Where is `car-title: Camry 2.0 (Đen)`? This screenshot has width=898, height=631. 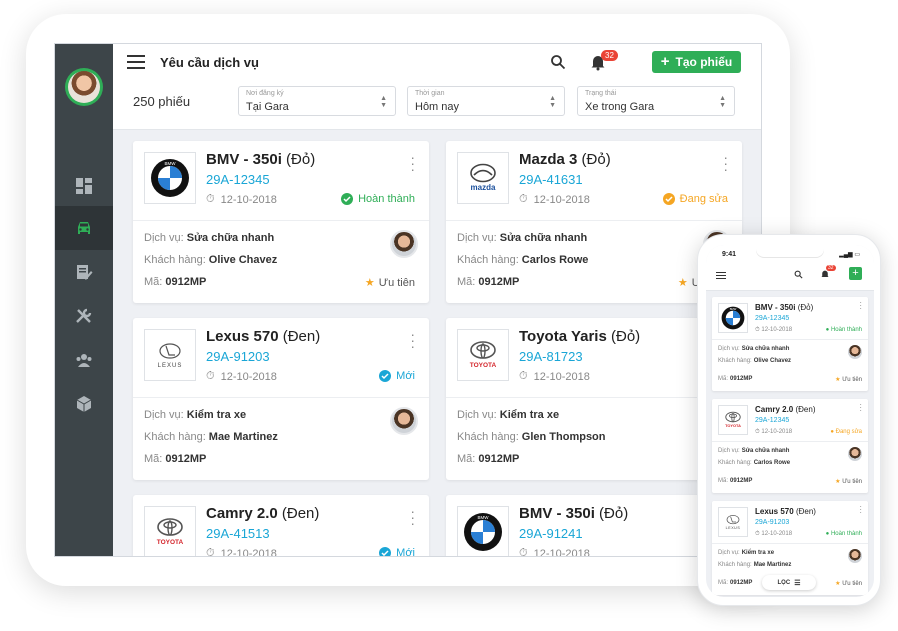 car-title: Camry 2.0 (Đen) is located at coordinates (263, 513).